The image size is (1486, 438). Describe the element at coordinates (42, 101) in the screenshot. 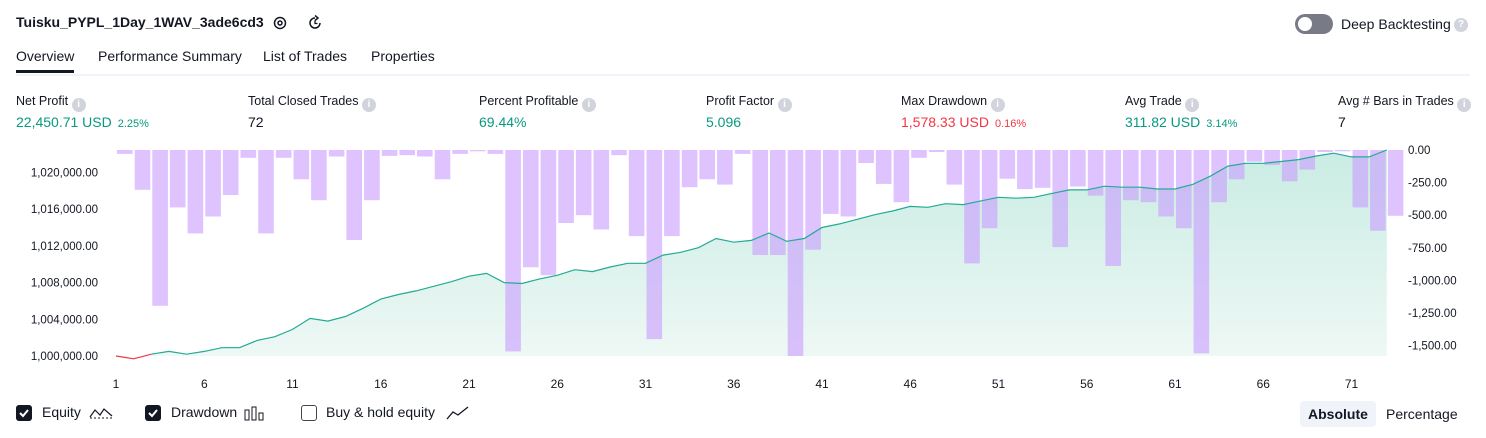

I see `metric-label: Net Profit` at that location.